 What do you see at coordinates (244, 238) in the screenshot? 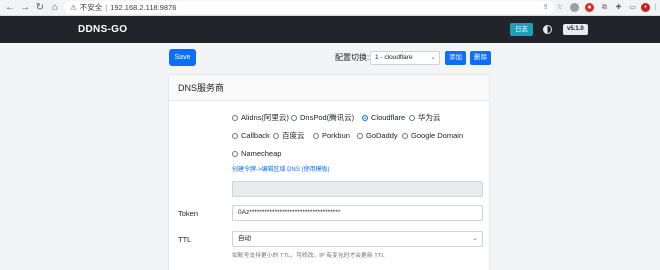
I see `ttl-selected-value: 自动` at bounding box center [244, 238].